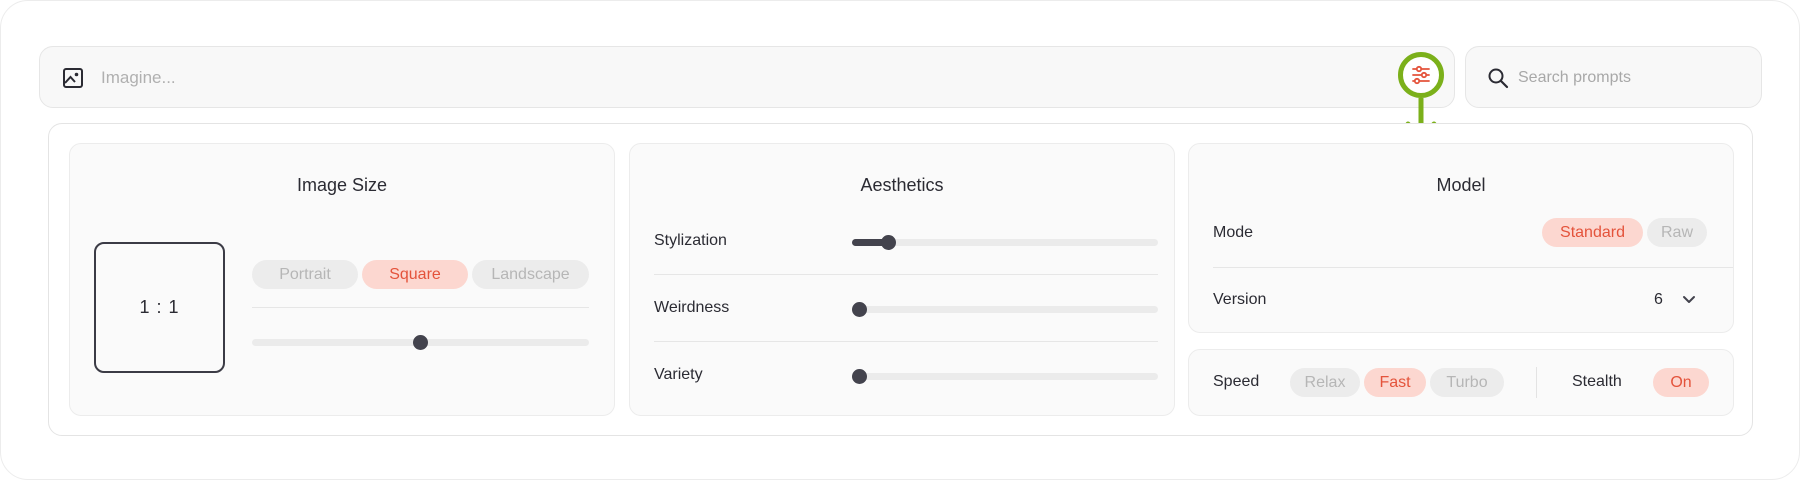  I want to click on model-card: Model Mode Standard Raw Version 6, so click(1461, 238).